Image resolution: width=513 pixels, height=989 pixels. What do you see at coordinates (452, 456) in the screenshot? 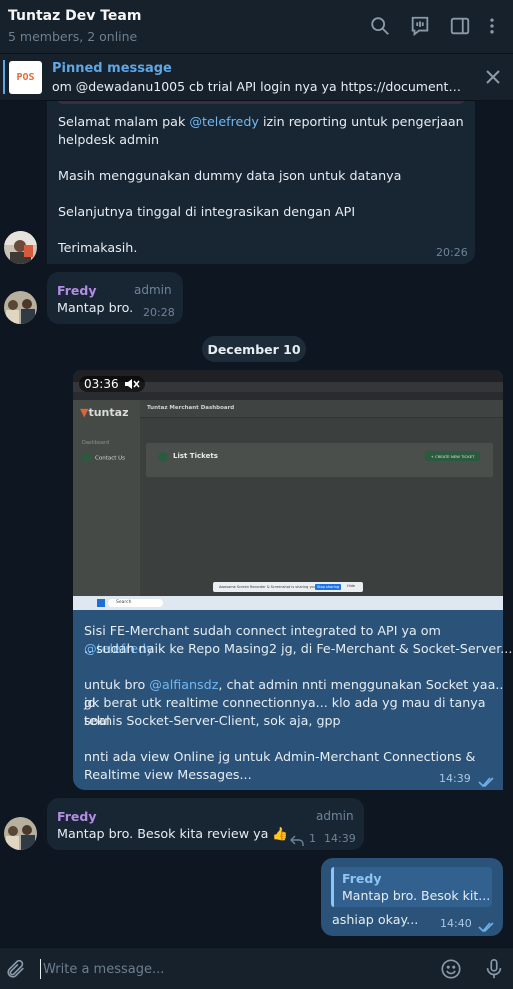
I see `video-create-button: + CREATE NEW TICKET` at bounding box center [452, 456].